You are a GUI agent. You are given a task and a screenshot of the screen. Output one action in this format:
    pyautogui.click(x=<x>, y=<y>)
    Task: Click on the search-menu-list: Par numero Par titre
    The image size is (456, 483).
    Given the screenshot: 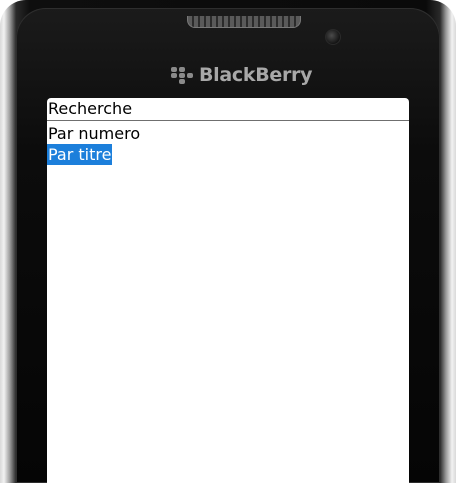 What is the action you would take?
    pyautogui.click(x=228, y=144)
    